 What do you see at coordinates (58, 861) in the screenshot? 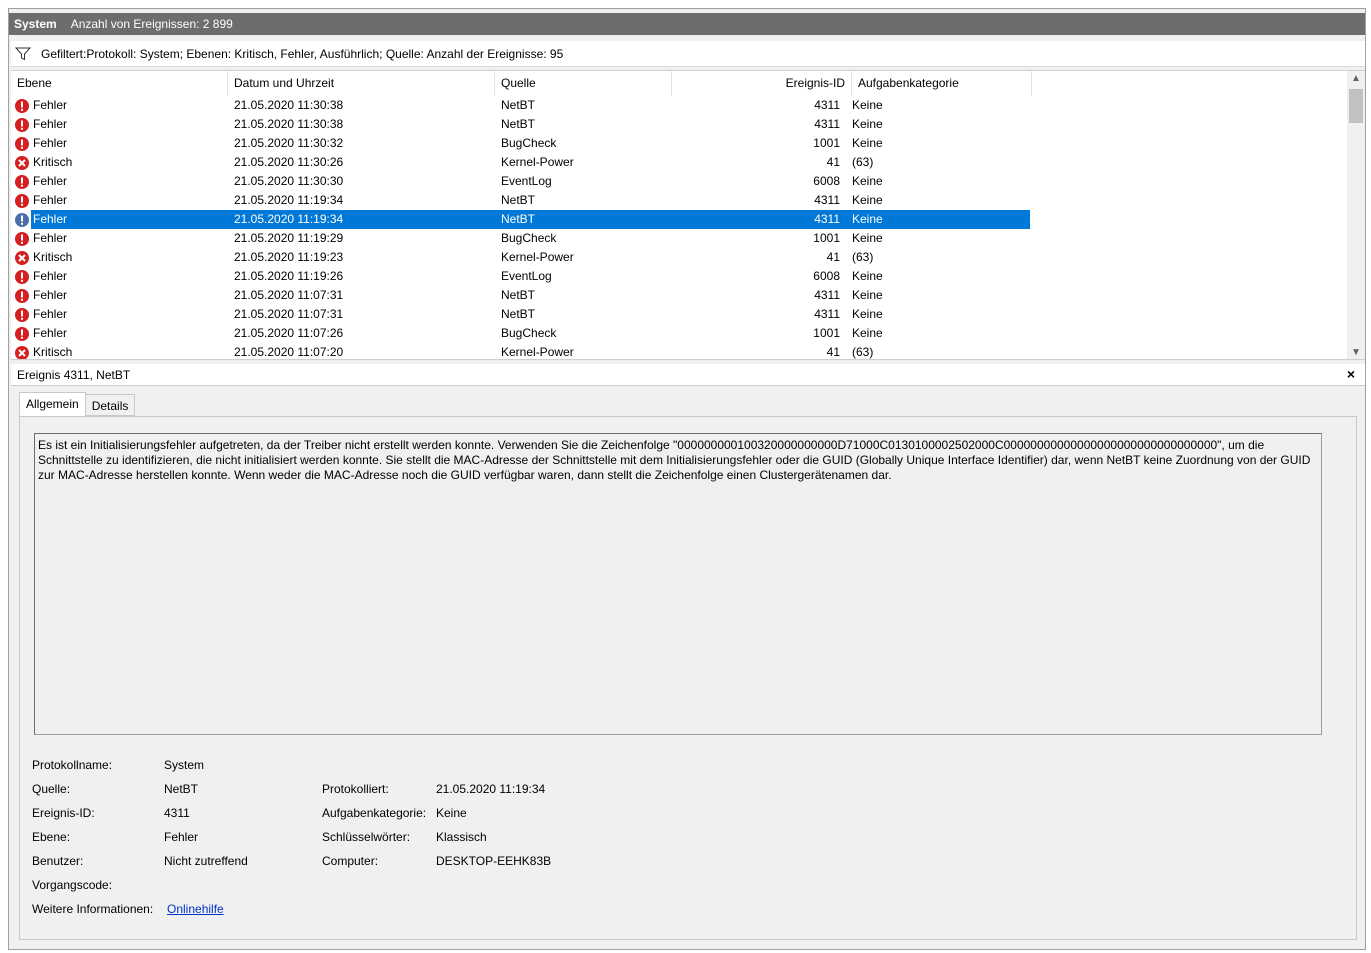
I see `user-label: Benutzer:` at bounding box center [58, 861].